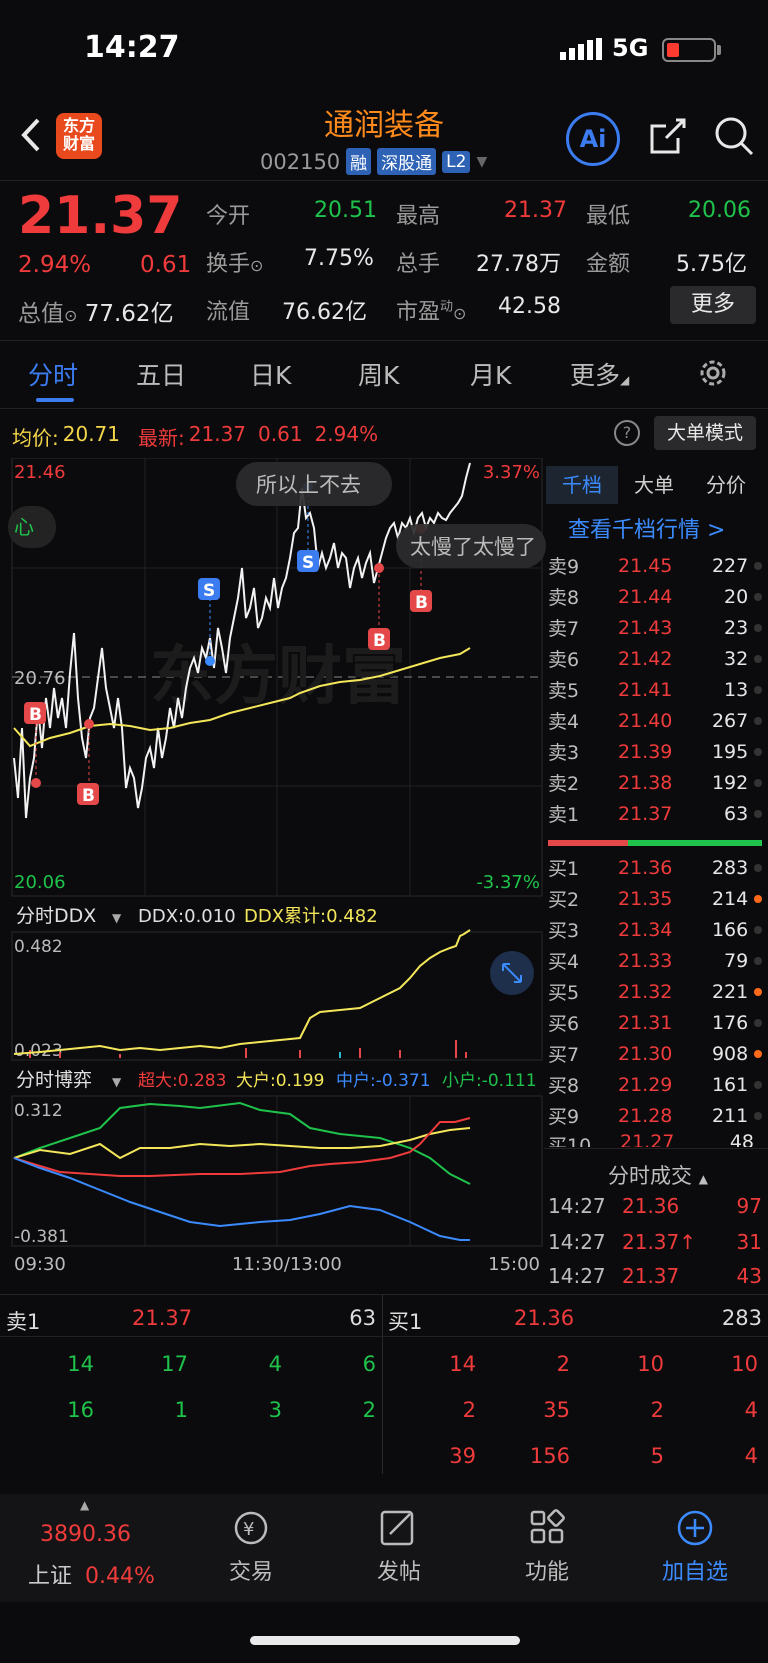 The height and width of the screenshot is (1663, 768). What do you see at coordinates (24, 527) in the screenshot?
I see `left-tag: 心` at bounding box center [24, 527].